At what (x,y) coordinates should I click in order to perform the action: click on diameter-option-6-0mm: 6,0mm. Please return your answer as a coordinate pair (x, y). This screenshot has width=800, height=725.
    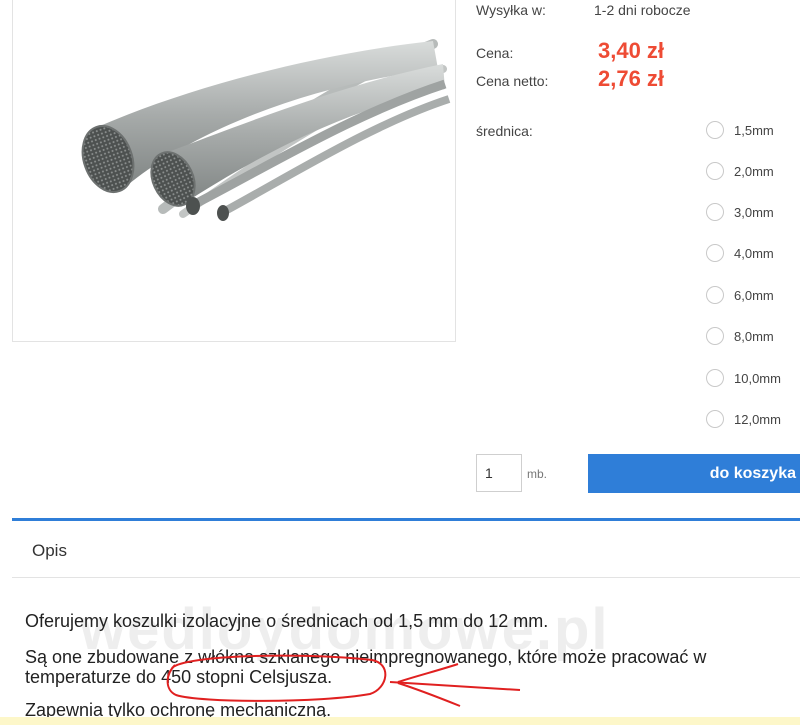
    Looking at the image, I should click on (753, 295).